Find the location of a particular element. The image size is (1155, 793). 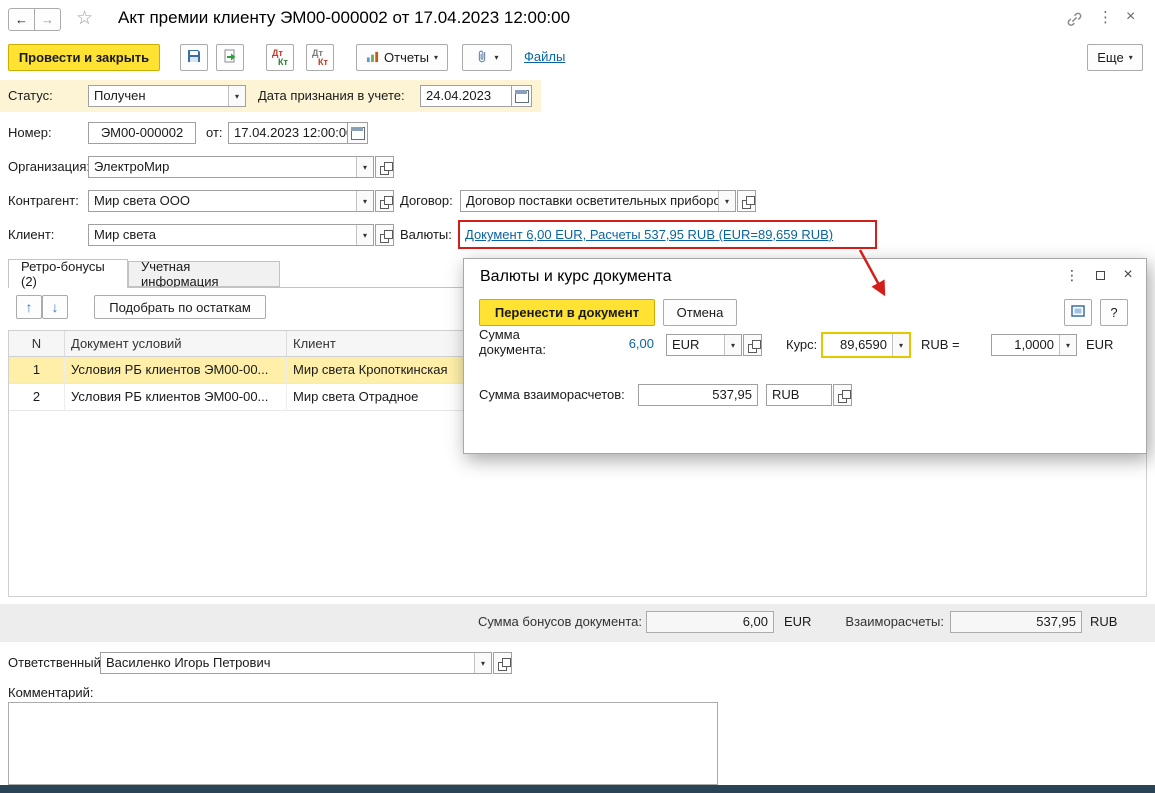

rate2-value: 1,0000 is located at coordinates (1034, 344).